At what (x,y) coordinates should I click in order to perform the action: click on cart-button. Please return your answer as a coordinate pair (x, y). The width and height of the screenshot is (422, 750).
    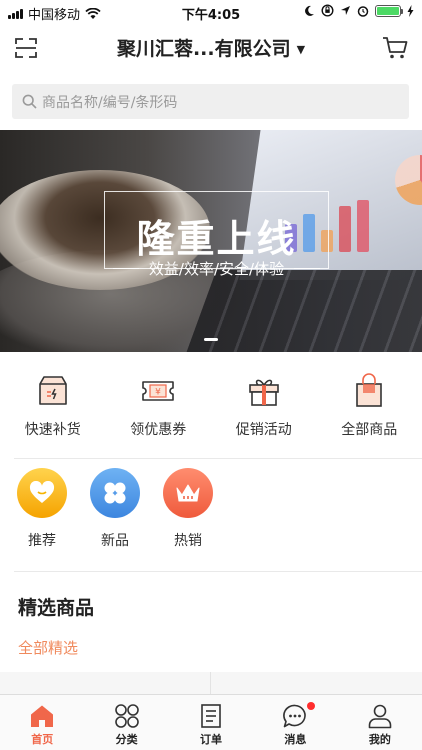
    Looking at the image, I should click on (395, 50).